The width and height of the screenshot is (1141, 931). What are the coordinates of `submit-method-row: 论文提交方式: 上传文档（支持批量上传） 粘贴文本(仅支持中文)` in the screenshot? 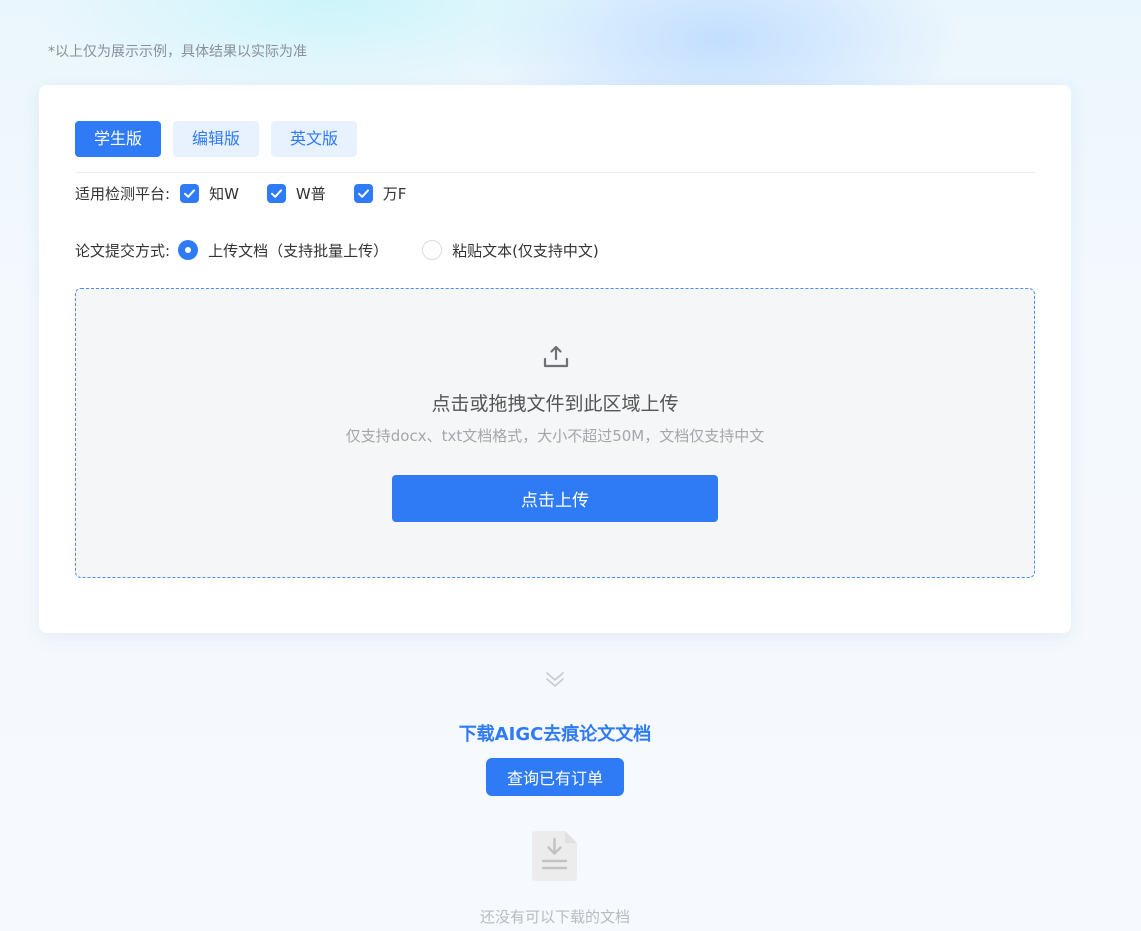 It's located at (351, 250).